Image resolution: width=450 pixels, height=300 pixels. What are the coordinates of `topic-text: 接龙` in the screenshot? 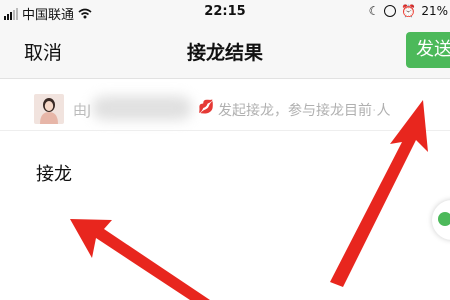 It's located at (54, 173).